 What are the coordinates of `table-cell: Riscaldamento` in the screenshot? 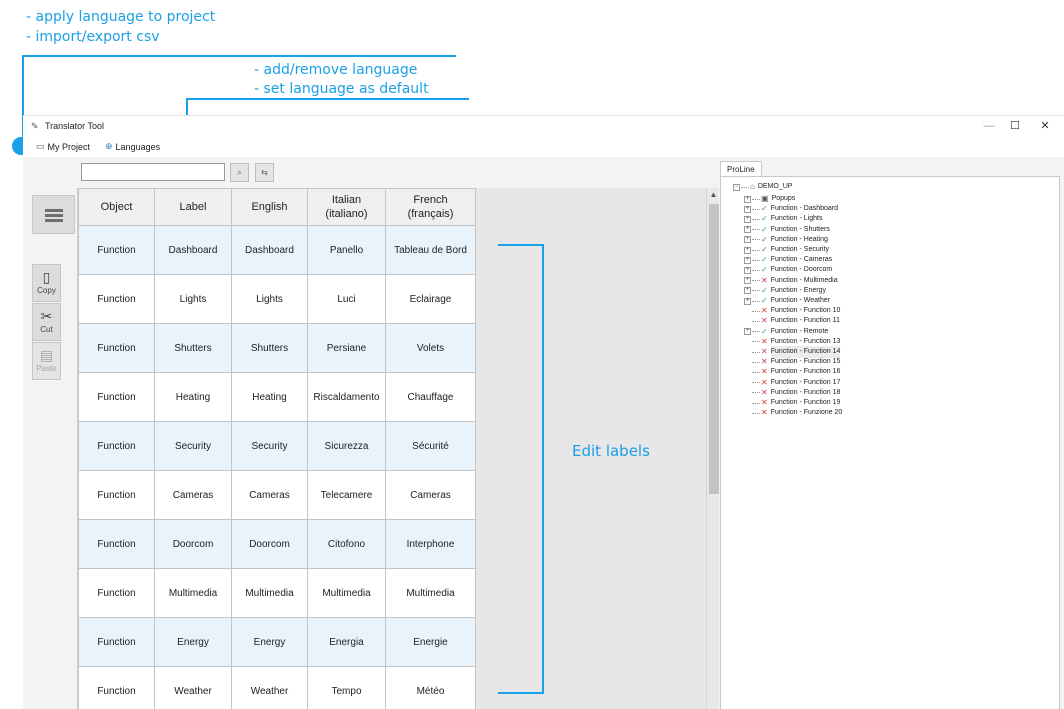 It's located at (346, 397).